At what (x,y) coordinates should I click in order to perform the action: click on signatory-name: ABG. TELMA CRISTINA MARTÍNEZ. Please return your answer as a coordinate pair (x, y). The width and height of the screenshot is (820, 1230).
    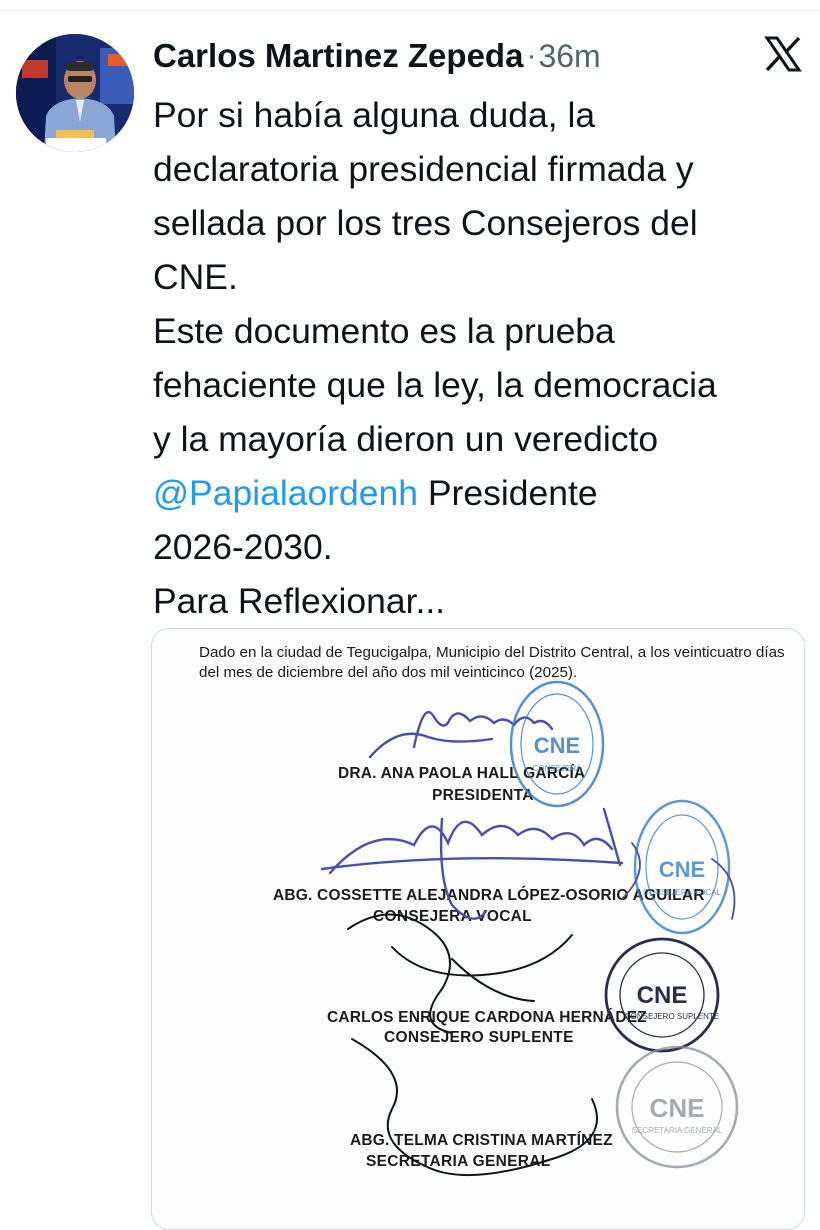
    Looking at the image, I should click on (481, 1140).